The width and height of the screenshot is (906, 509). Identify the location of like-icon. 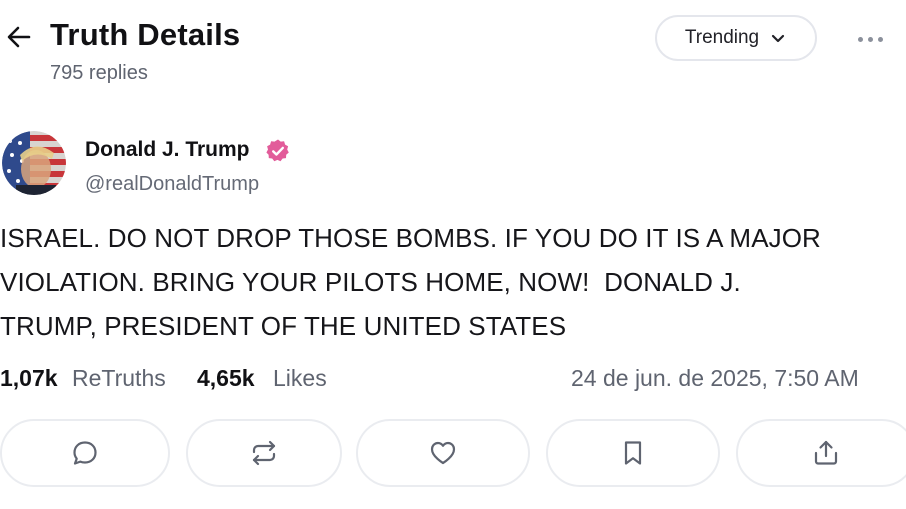
(443, 453).